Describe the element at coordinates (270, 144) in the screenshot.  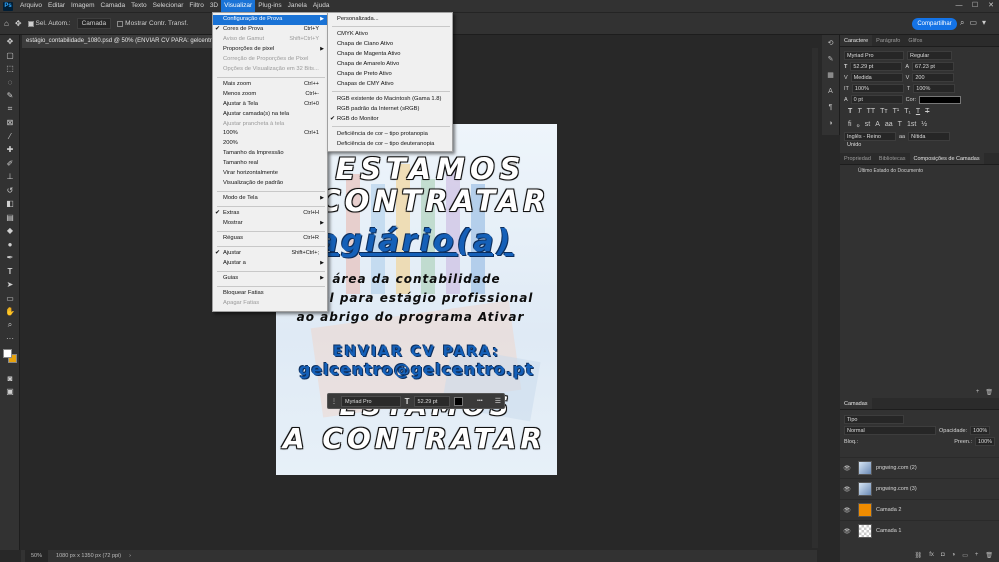
I see `view-menu-item: 200%` at that location.